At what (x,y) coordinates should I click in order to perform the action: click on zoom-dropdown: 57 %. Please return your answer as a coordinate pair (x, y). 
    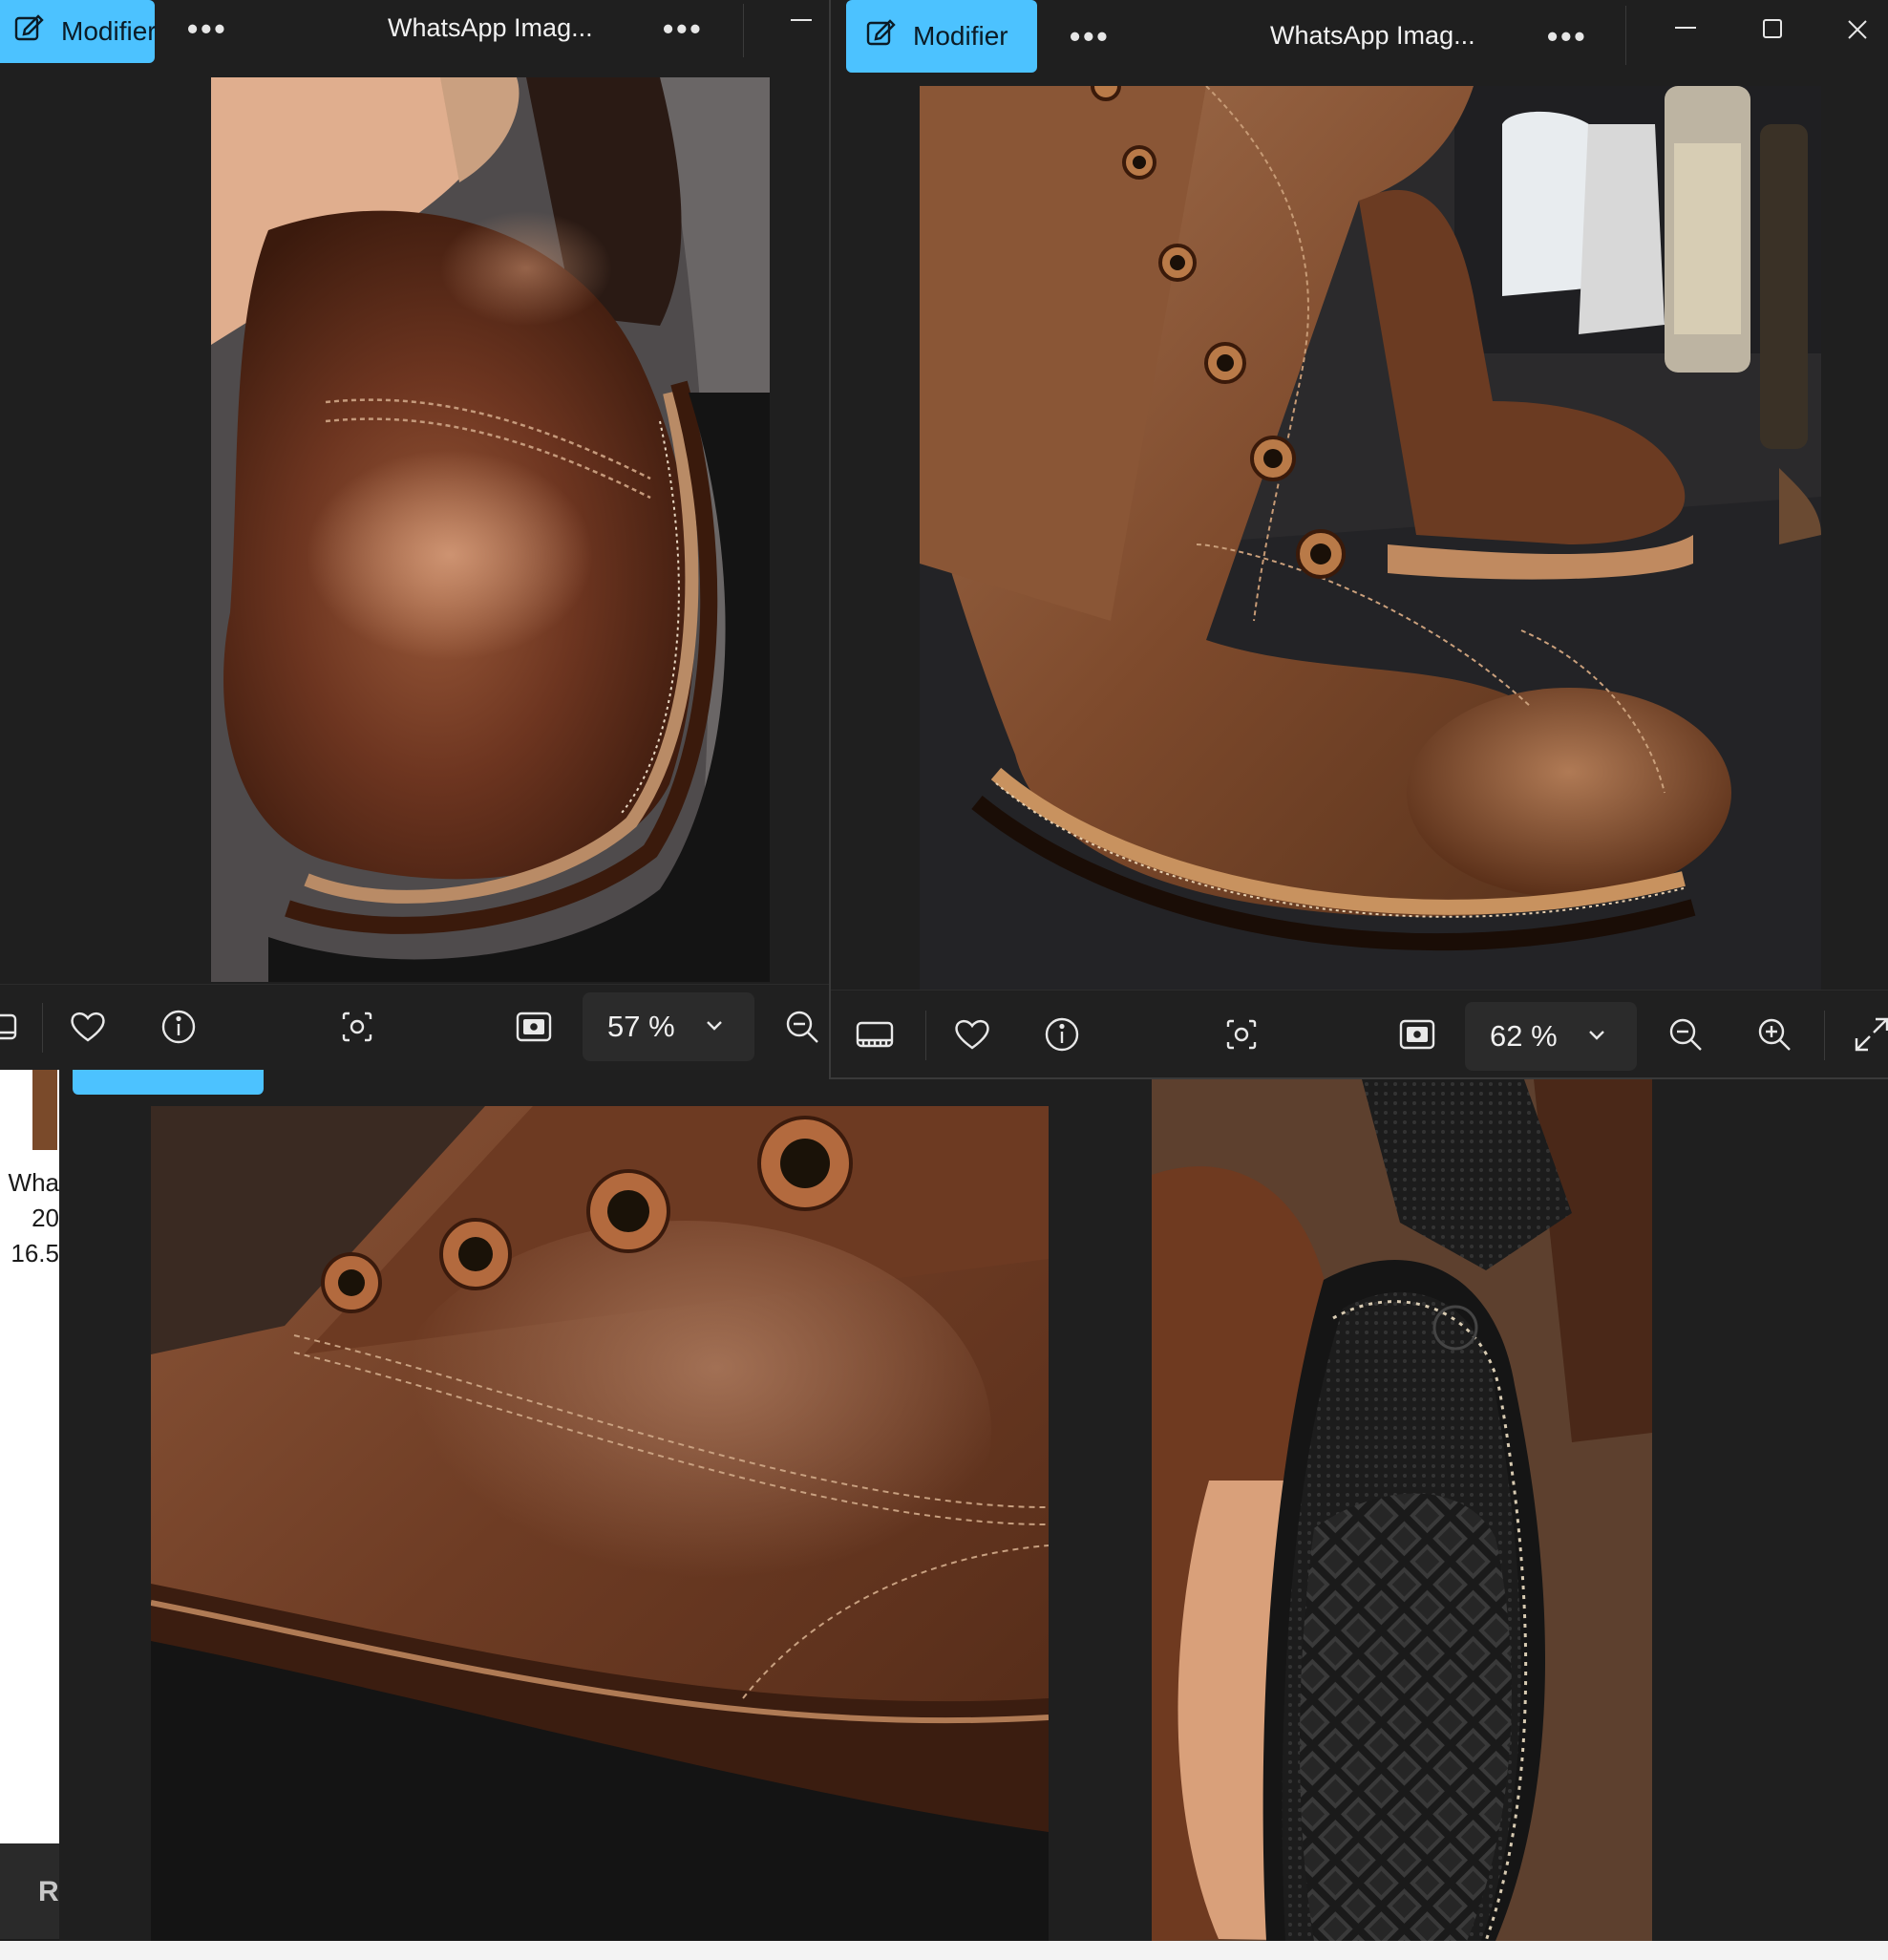
    Looking at the image, I should click on (668, 1026).